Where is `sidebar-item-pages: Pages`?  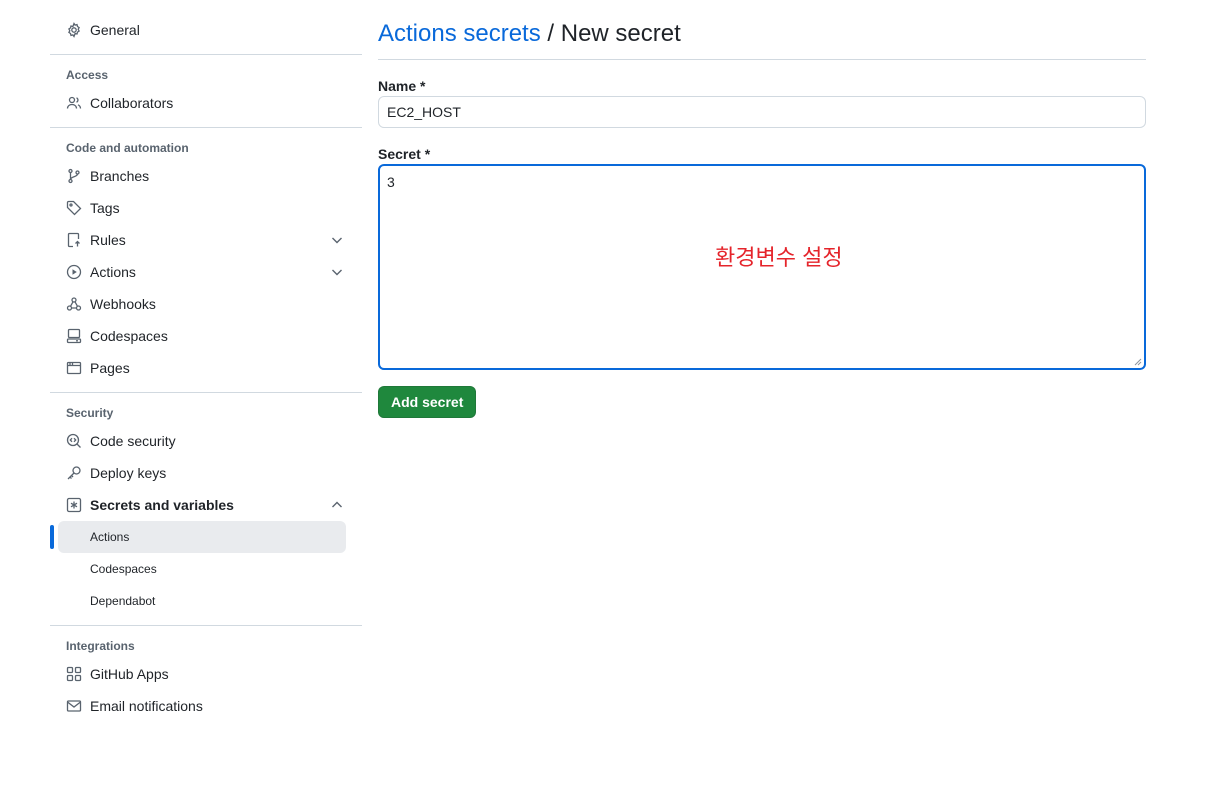 sidebar-item-pages: Pages is located at coordinates (206, 368).